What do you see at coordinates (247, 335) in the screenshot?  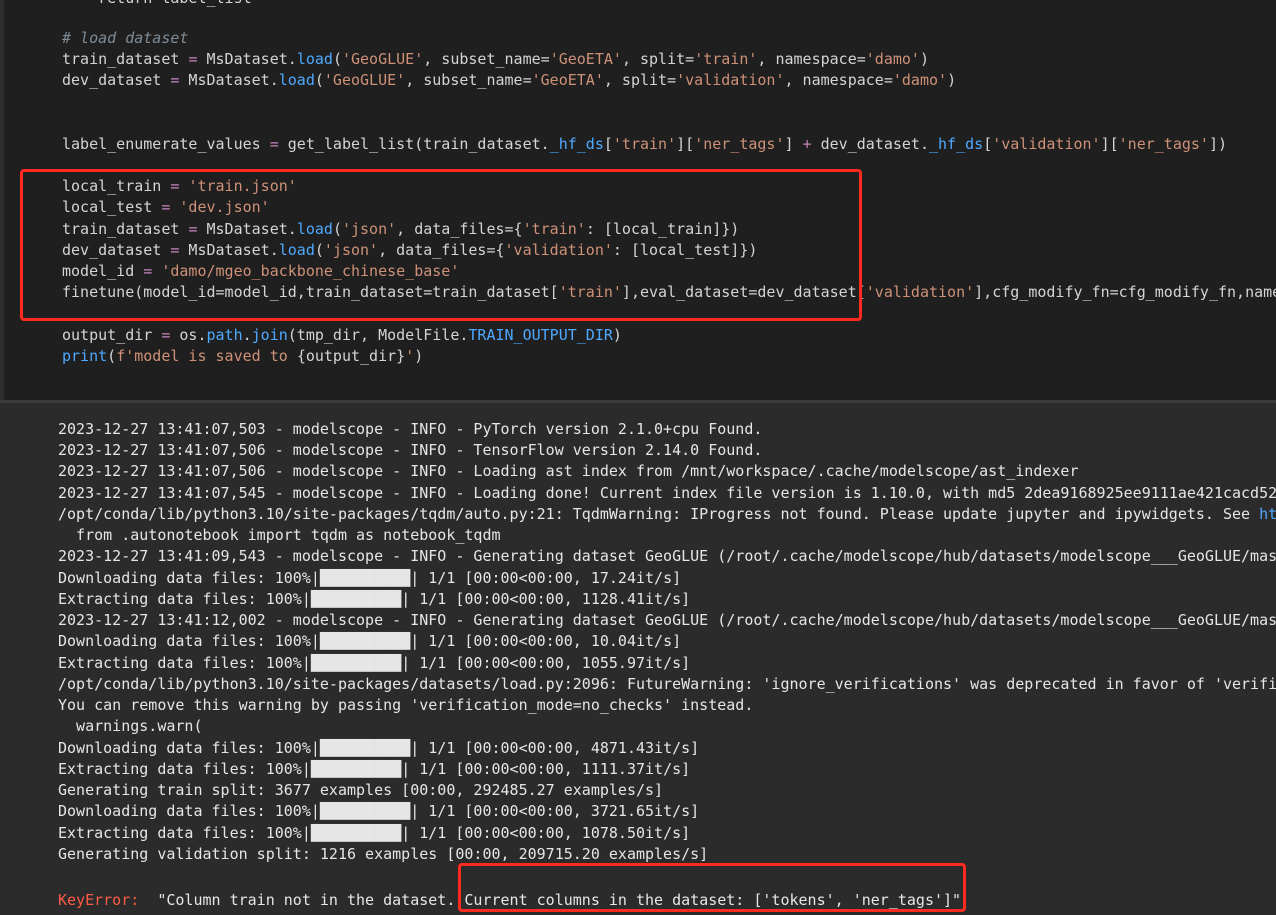 I see `code-token: .` at bounding box center [247, 335].